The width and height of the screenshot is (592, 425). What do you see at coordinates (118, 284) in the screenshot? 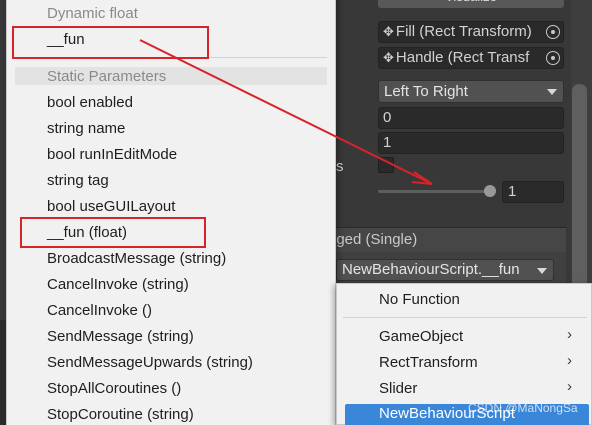
I see `menu-item-cancel-invoke-string: CancelInvoke (string)` at bounding box center [118, 284].